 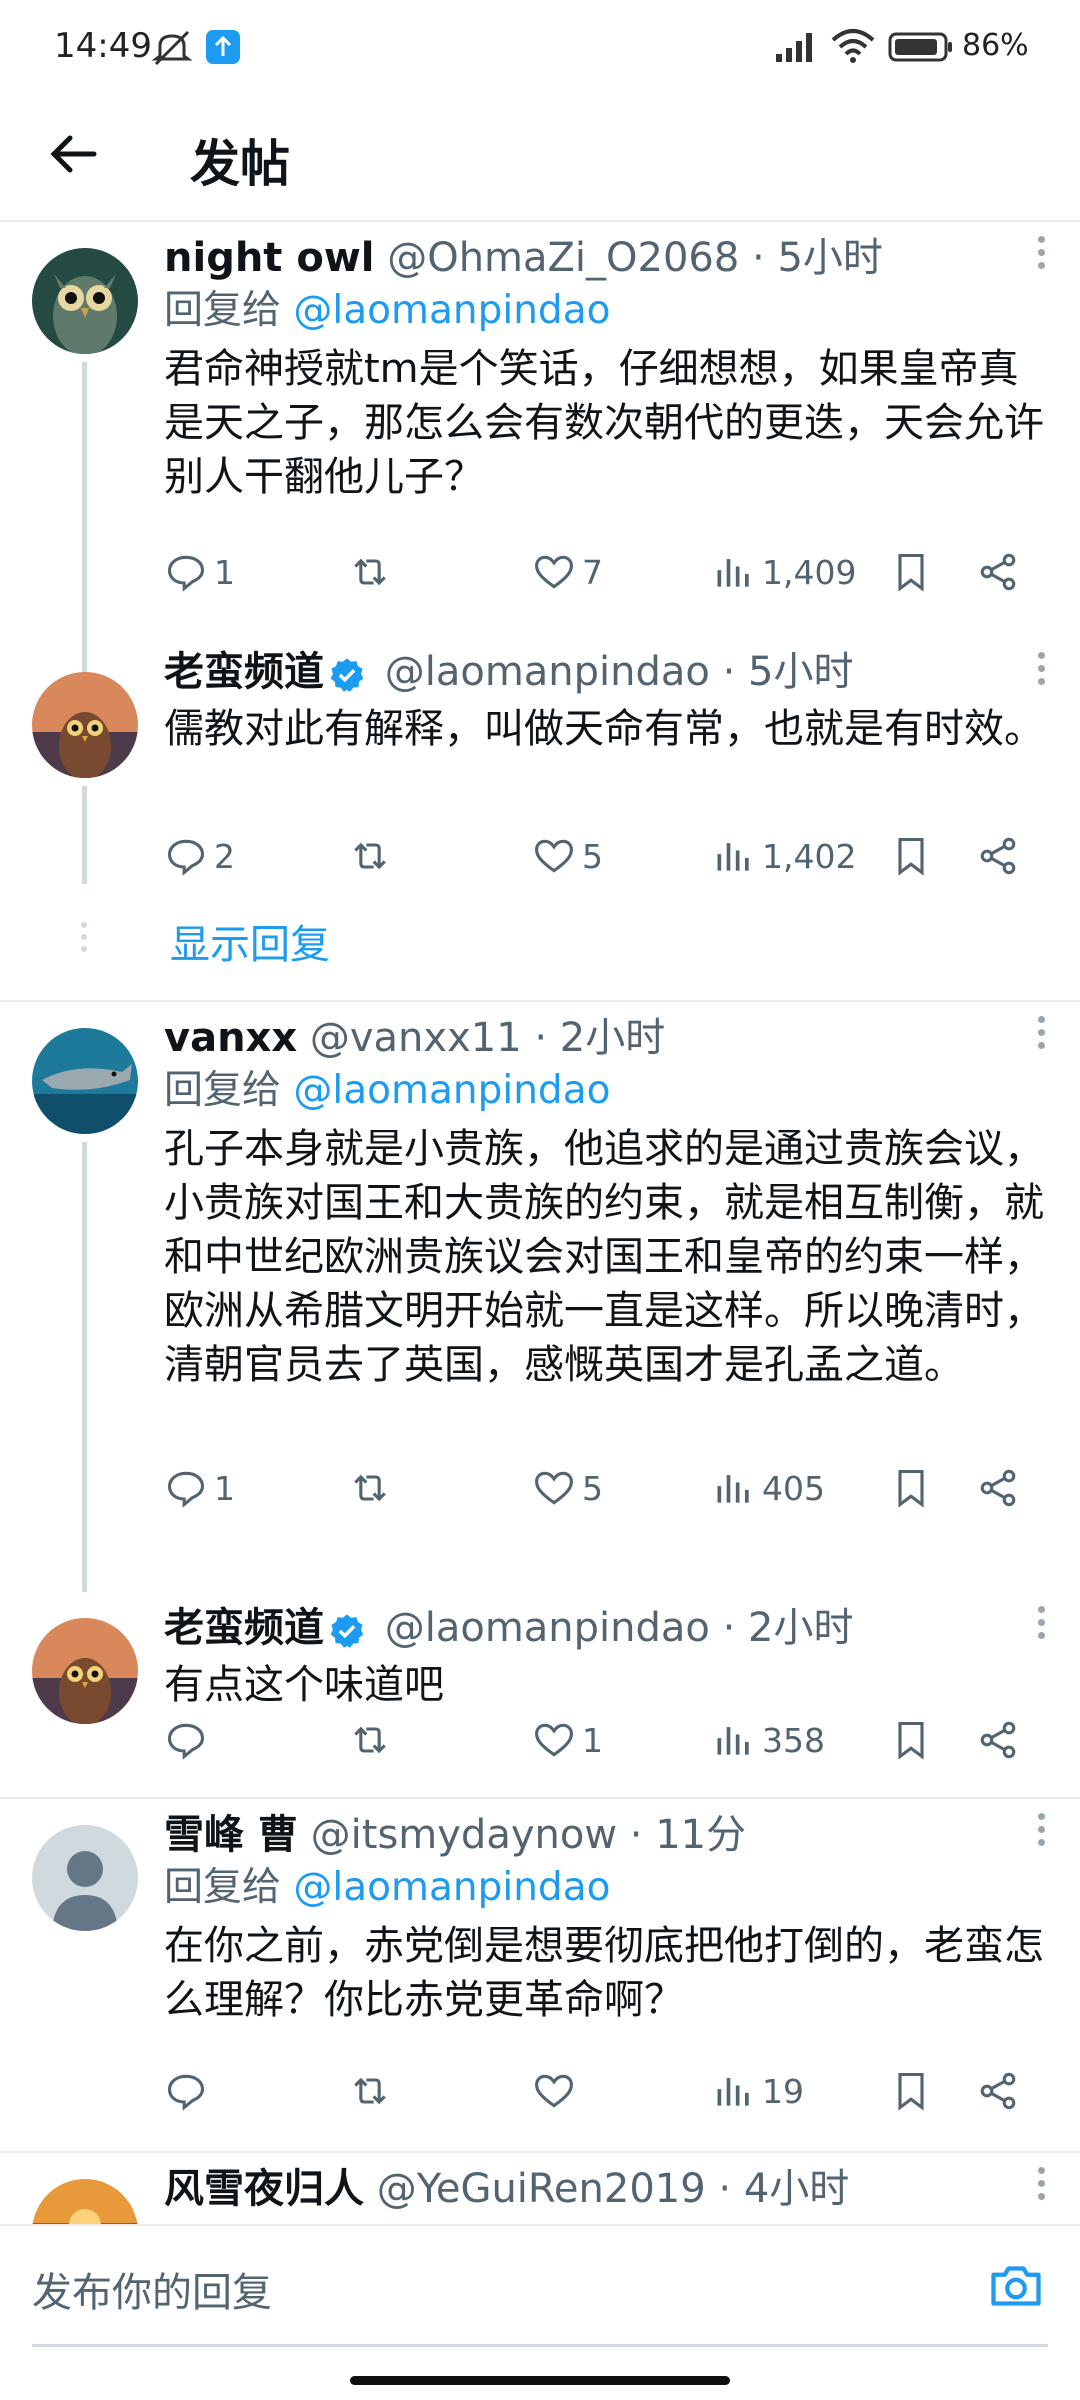 What do you see at coordinates (186, 1741) in the screenshot?
I see `reply-icon` at bounding box center [186, 1741].